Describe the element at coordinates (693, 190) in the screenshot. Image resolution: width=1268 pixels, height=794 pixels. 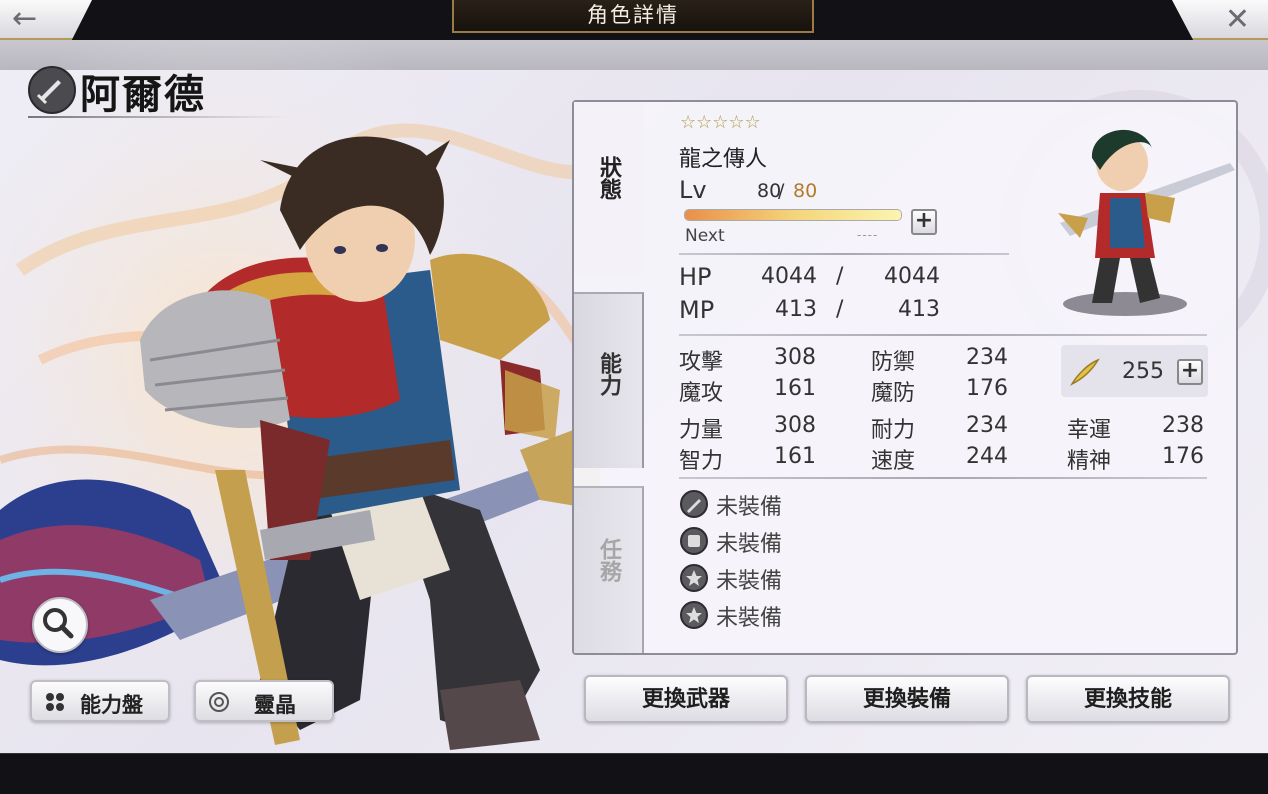
I see `level-label: Lv` at that location.